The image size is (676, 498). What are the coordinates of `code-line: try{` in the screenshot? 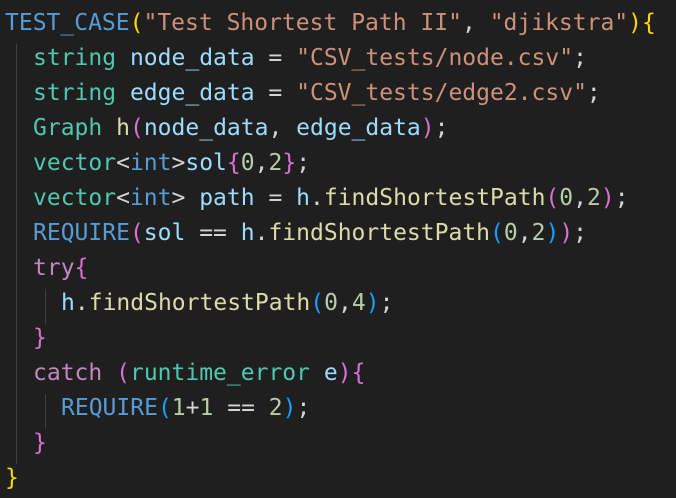 It's located at (60, 268).